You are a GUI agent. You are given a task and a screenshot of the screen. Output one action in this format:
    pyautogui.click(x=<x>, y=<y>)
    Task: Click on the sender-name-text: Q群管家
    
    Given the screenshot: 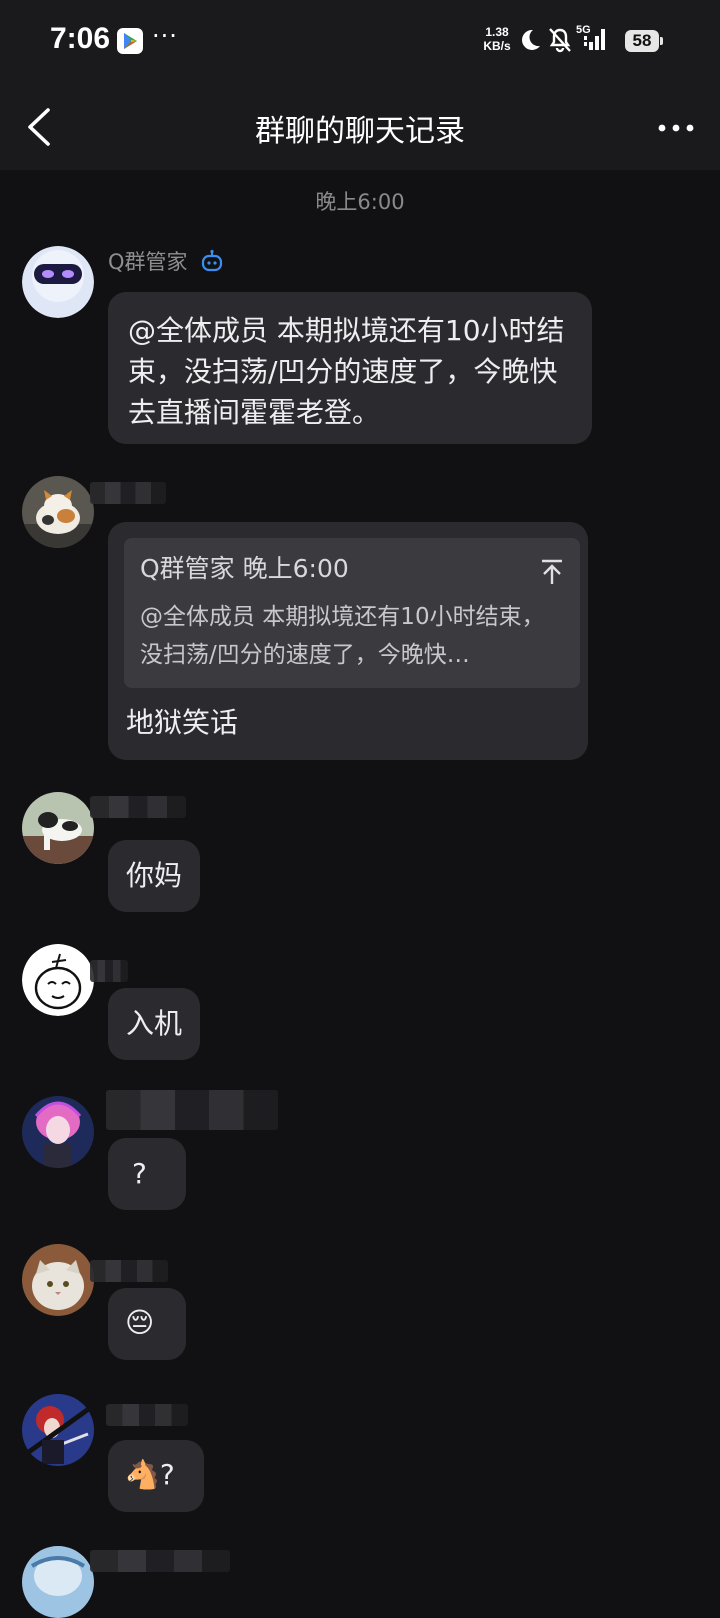 What is the action you would take?
    pyautogui.click(x=148, y=262)
    